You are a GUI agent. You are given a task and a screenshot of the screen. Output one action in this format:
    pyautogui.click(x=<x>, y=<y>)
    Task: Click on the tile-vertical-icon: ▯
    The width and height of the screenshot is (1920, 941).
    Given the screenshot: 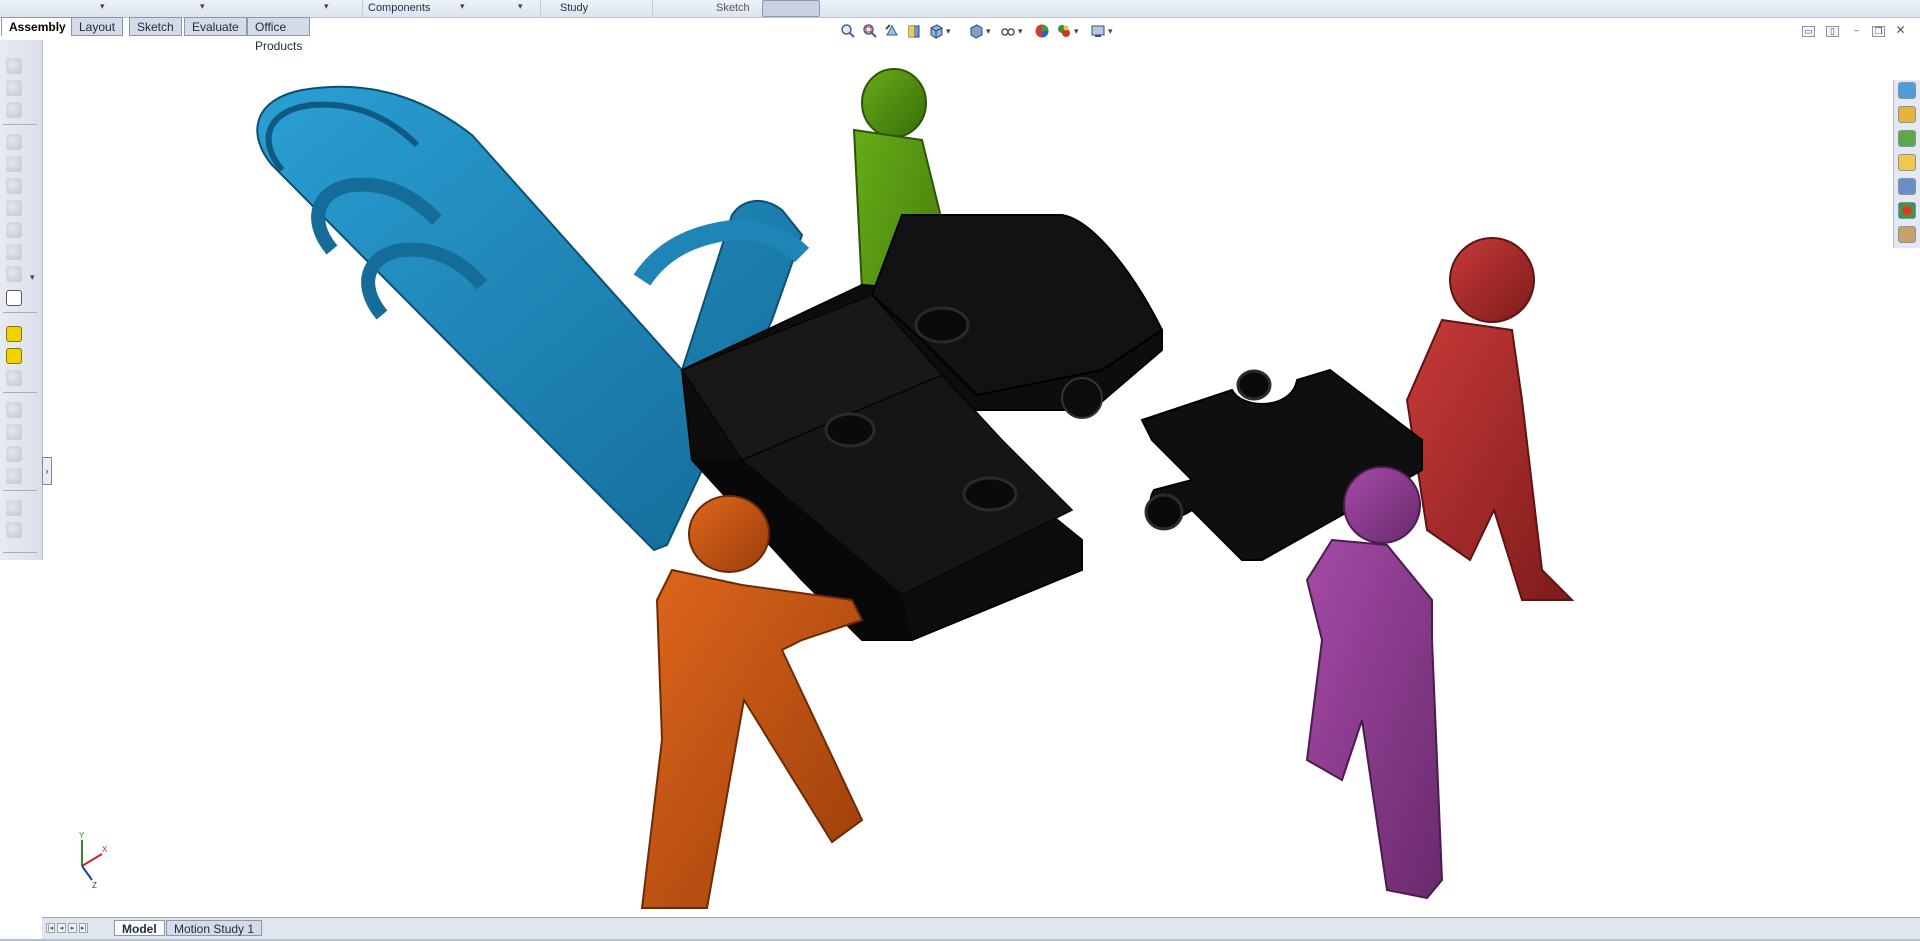 What is the action you would take?
    pyautogui.click(x=1832, y=31)
    